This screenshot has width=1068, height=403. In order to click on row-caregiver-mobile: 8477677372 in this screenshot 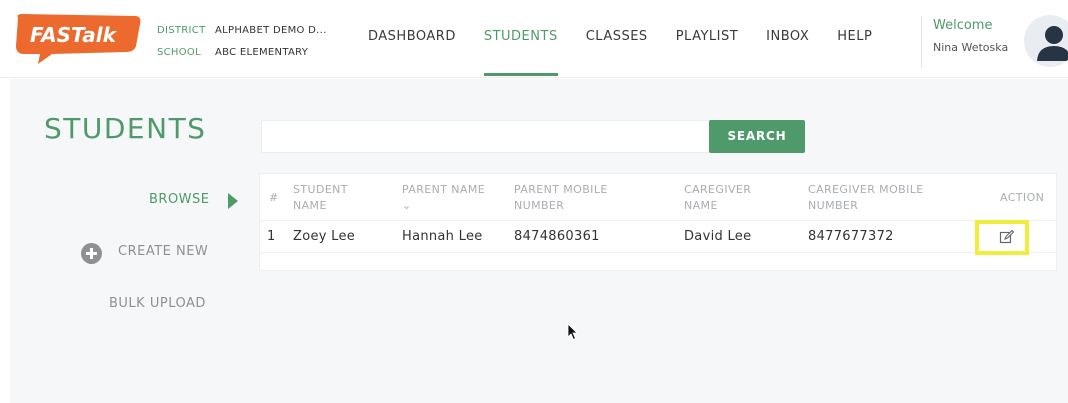, I will do `click(851, 236)`.